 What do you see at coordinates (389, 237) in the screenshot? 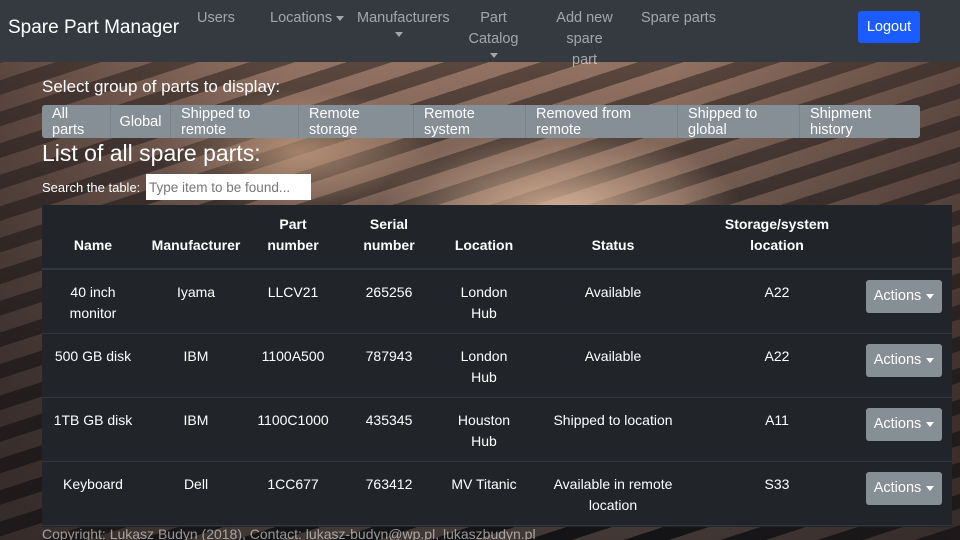
I see `column-header-serial-number: Serial number` at bounding box center [389, 237].